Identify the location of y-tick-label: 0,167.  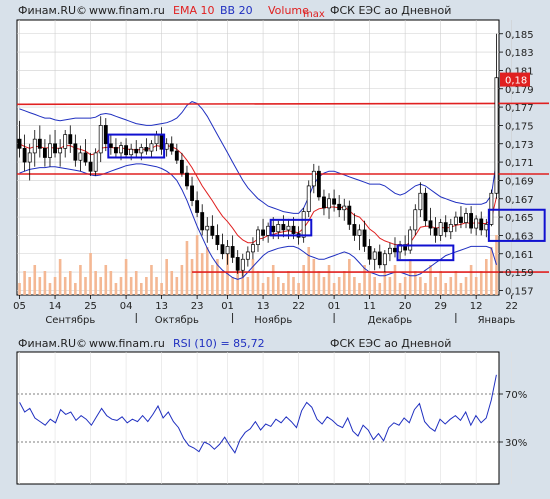
(519, 200).